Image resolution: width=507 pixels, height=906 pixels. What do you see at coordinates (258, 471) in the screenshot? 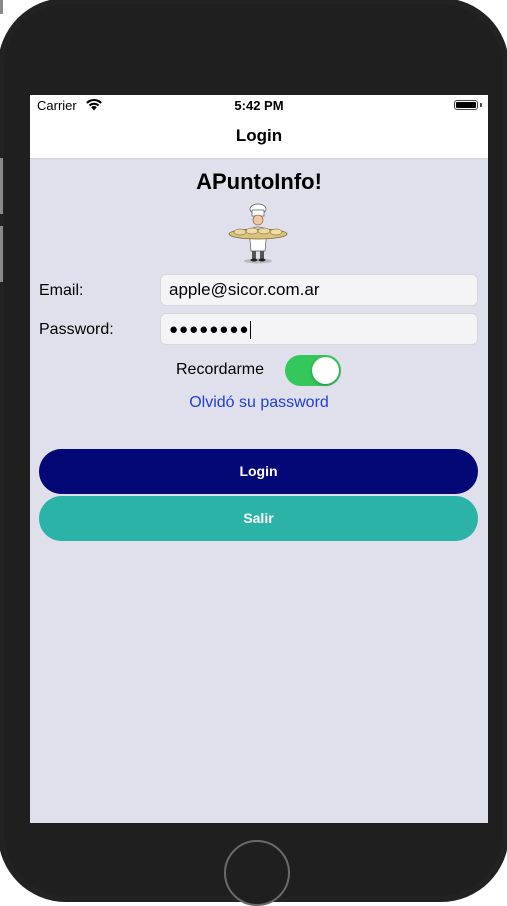
I see `login-button: Login` at bounding box center [258, 471].